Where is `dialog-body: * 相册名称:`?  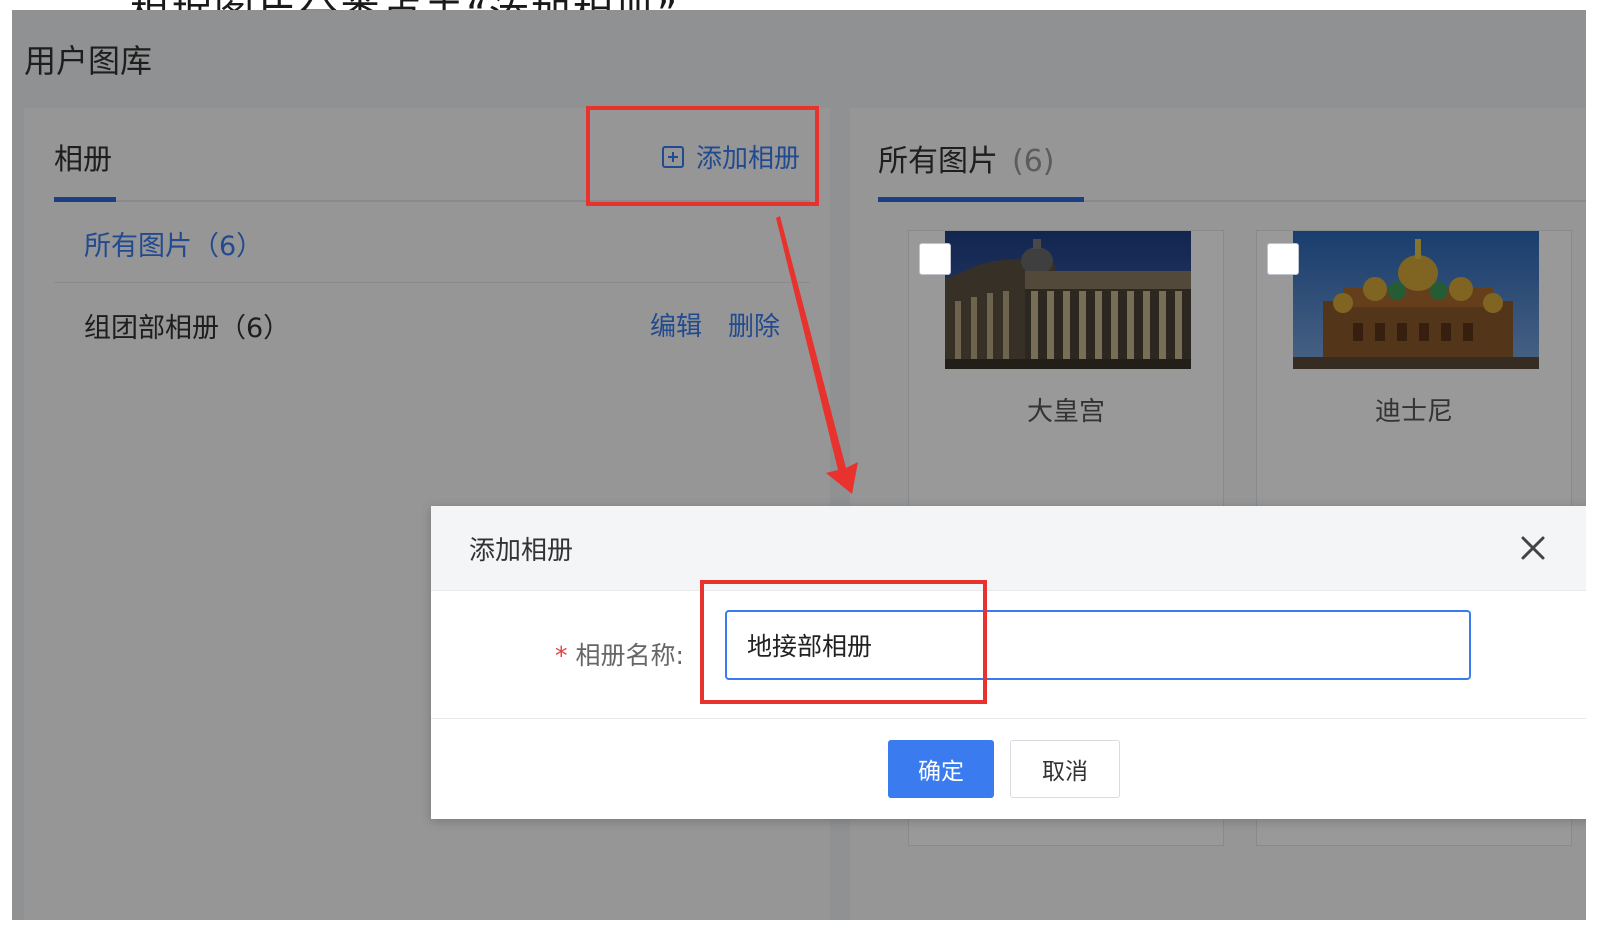
dialog-body: * 相册名称: is located at coordinates (1015, 654).